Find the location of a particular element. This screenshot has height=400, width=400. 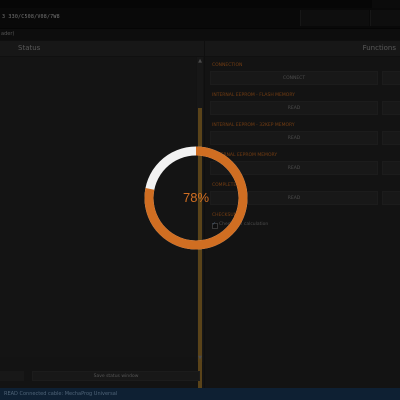

progress-percent-label: 78% is located at coordinates (196, 197).